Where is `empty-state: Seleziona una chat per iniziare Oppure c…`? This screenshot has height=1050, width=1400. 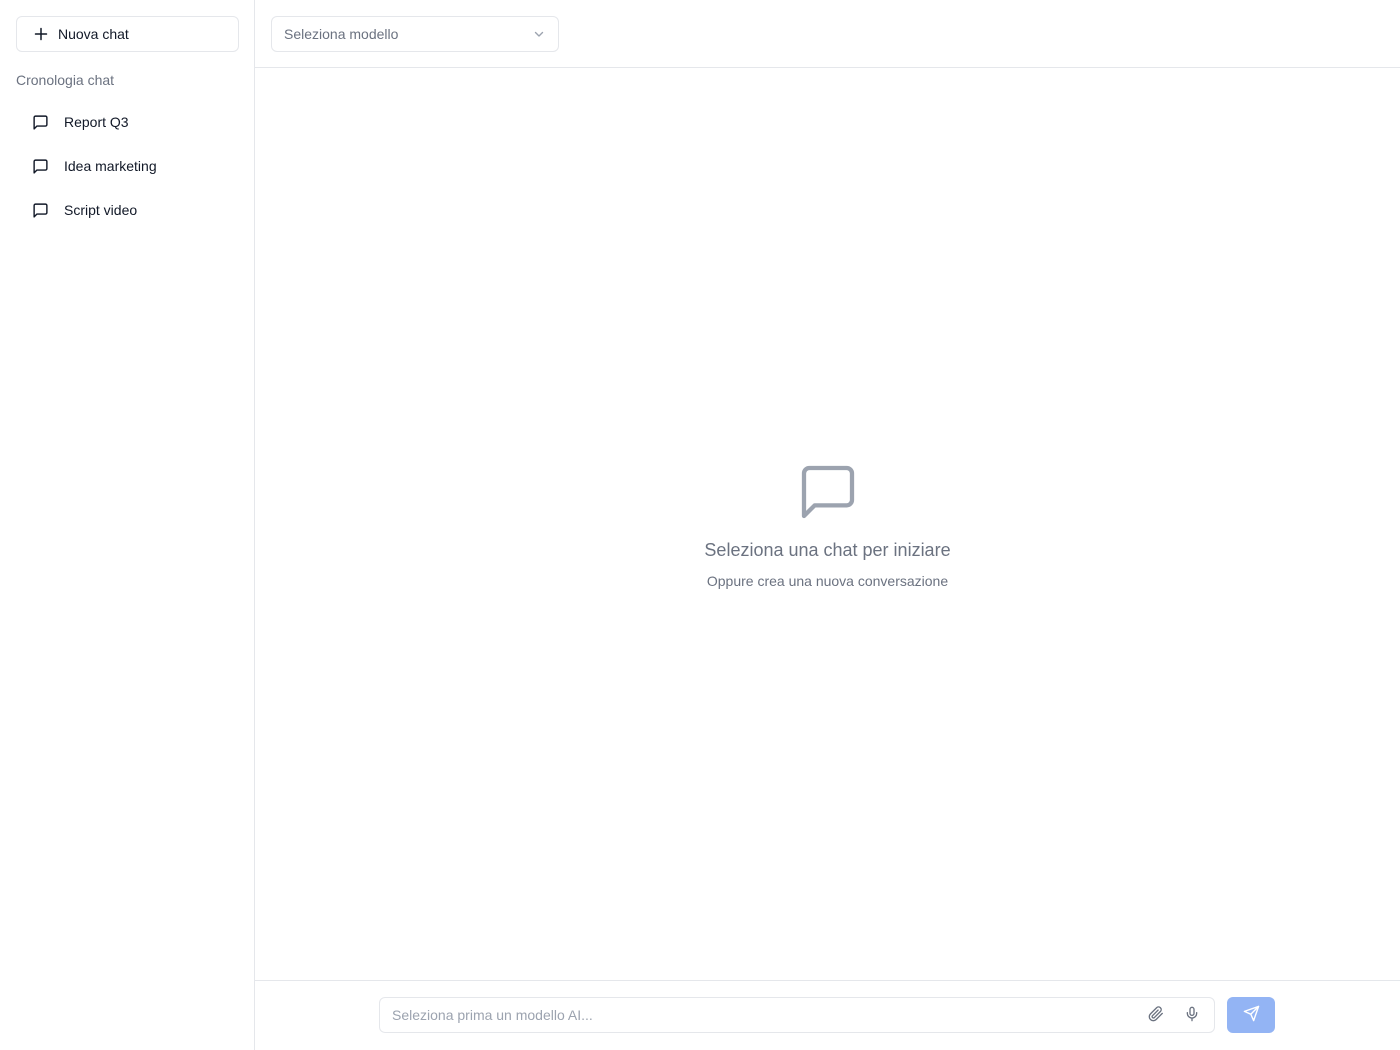 empty-state: Seleziona una chat per iniziare Oppure c… is located at coordinates (827, 524).